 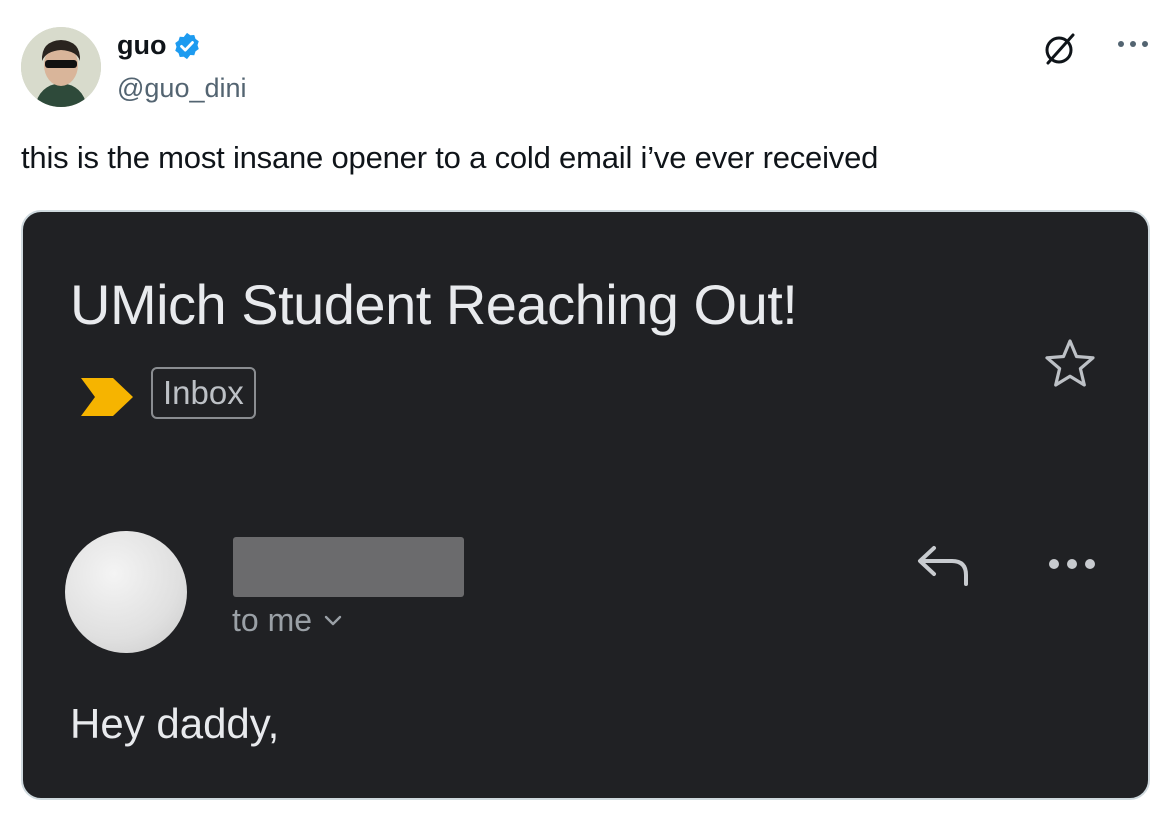 What do you see at coordinates (1059, 49) in the screenshot?
I see `grok-icon` at bounding box center [1059, 49].